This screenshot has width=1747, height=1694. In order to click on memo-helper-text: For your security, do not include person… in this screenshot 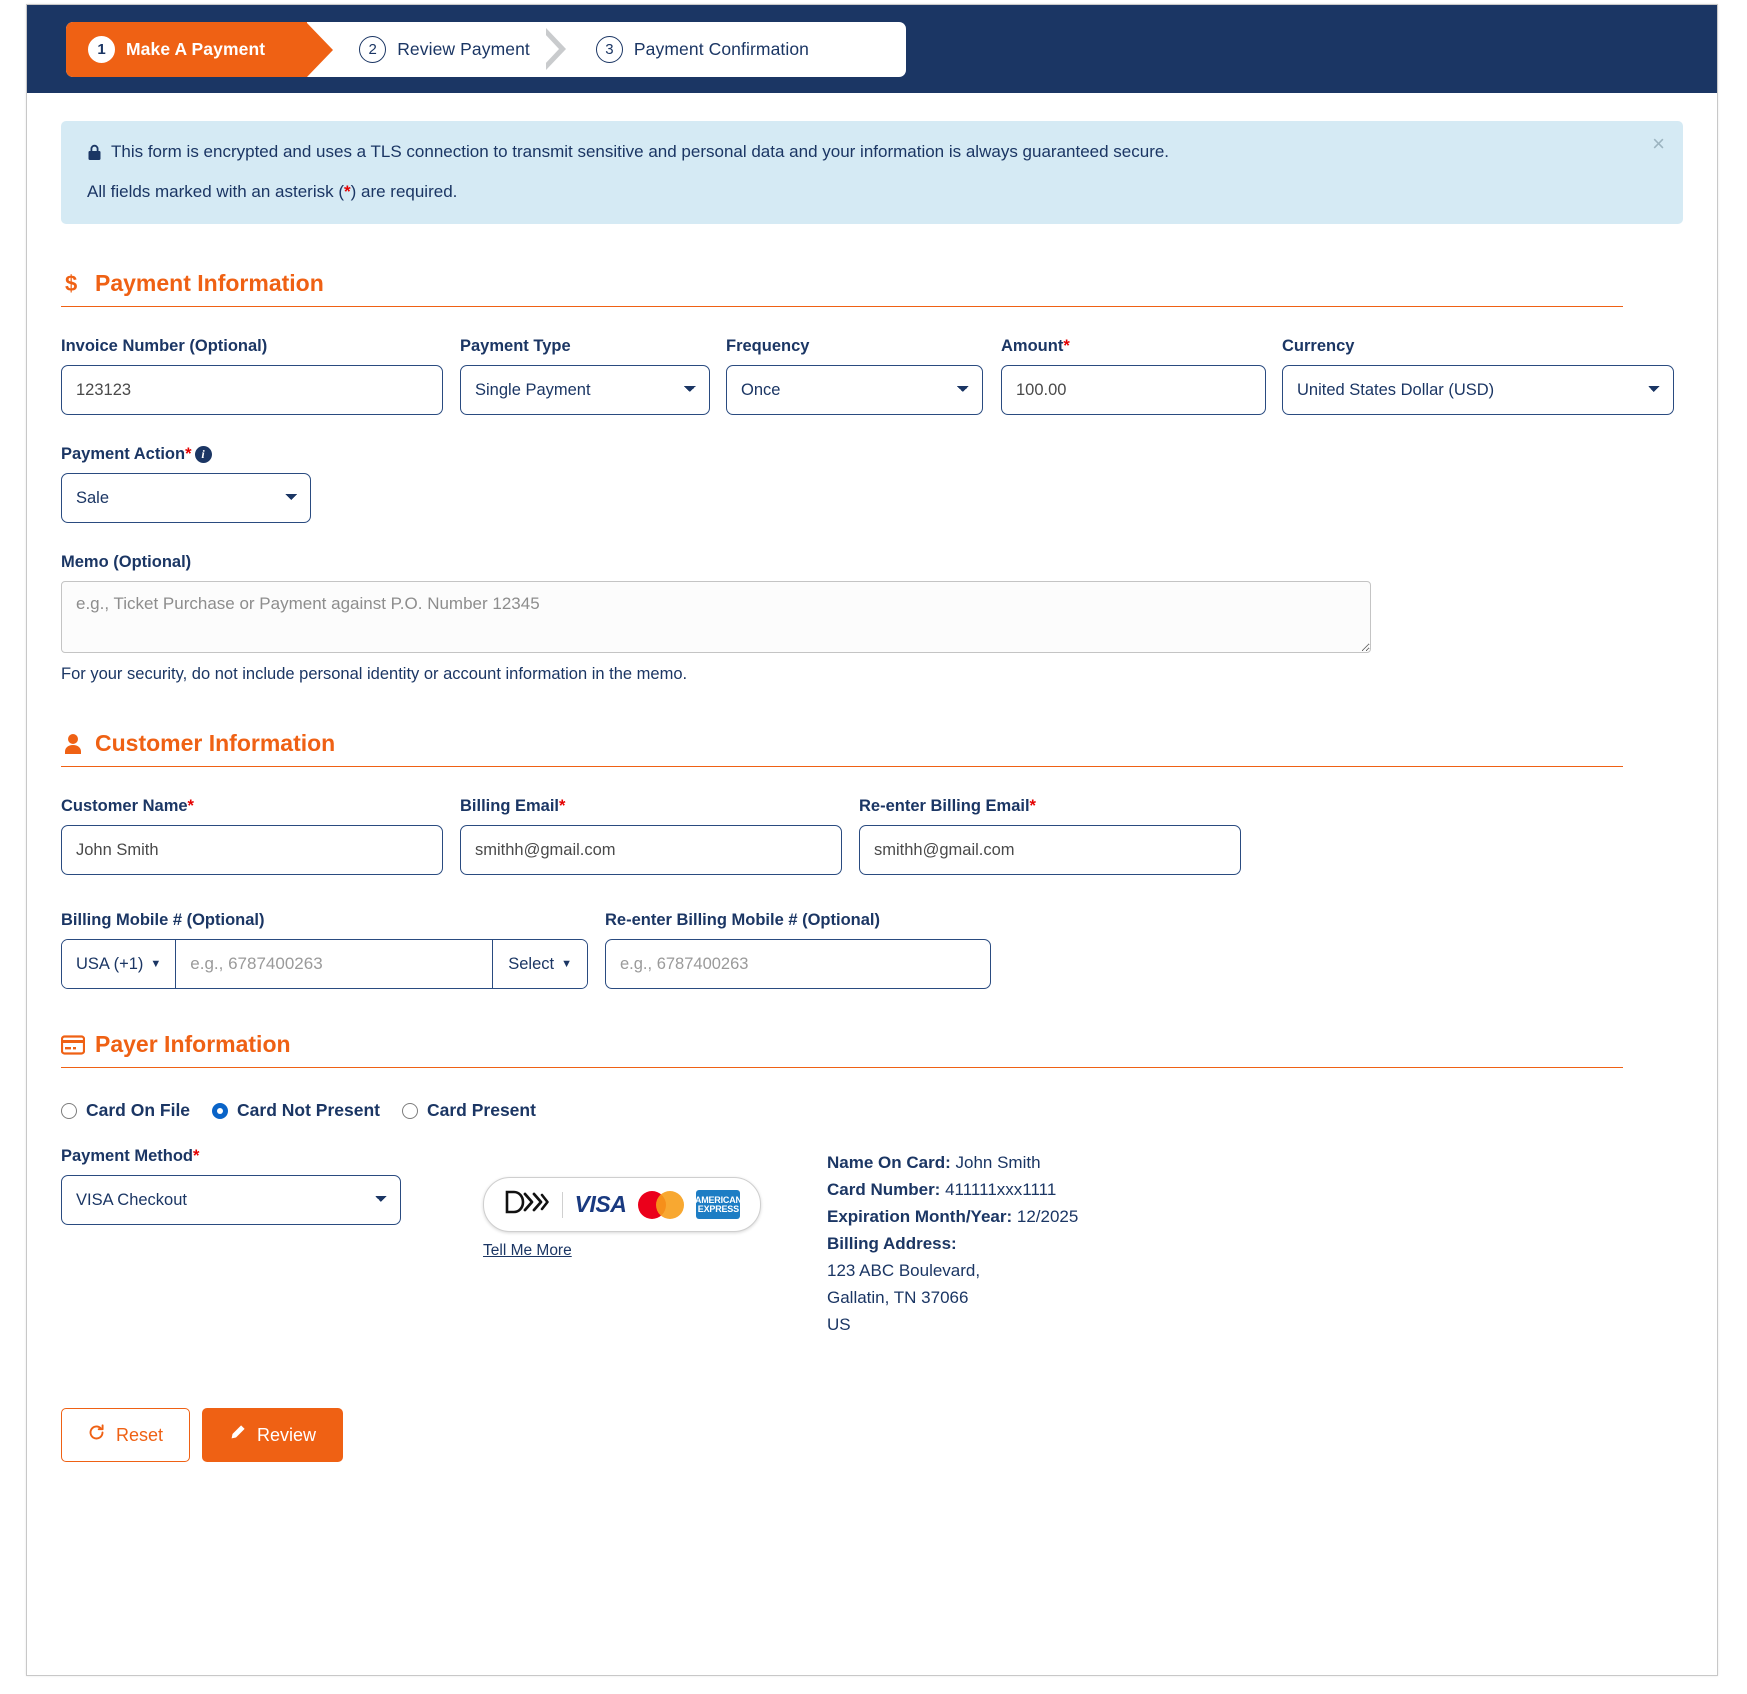, I will do `click(374, 674)`.